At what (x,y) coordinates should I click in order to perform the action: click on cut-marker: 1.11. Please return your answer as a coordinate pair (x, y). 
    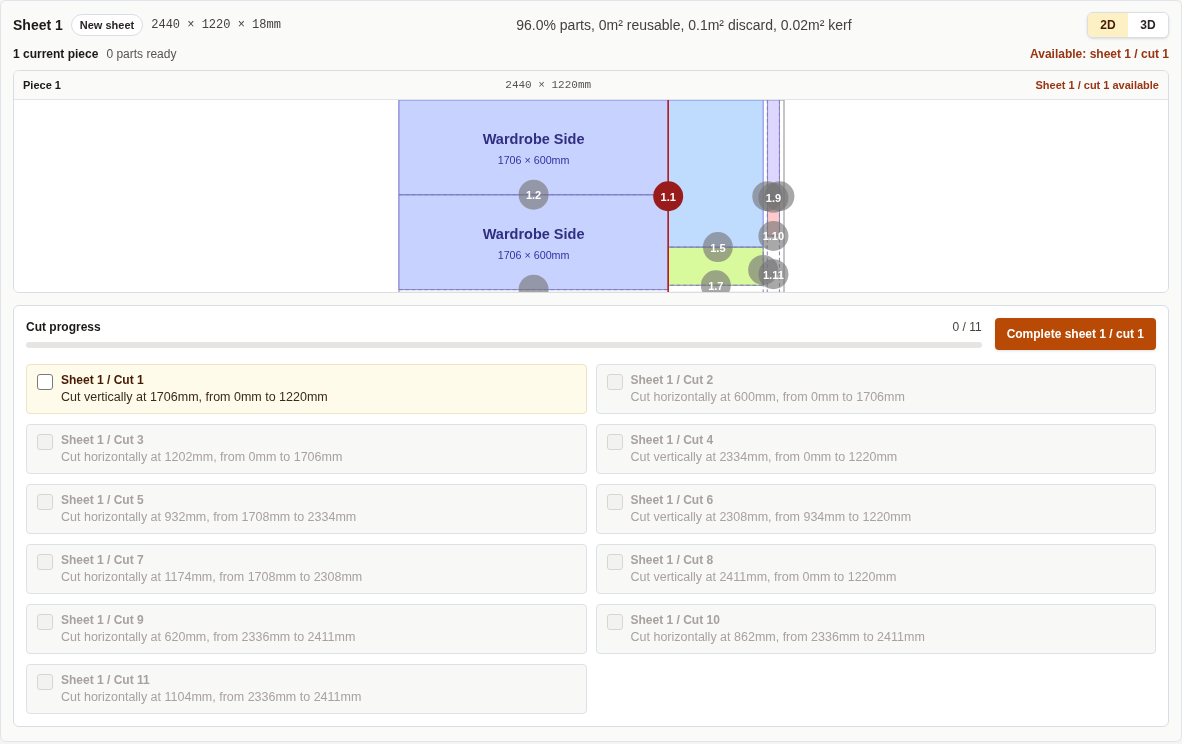
    Looking at the image, I should click on (772, 274).